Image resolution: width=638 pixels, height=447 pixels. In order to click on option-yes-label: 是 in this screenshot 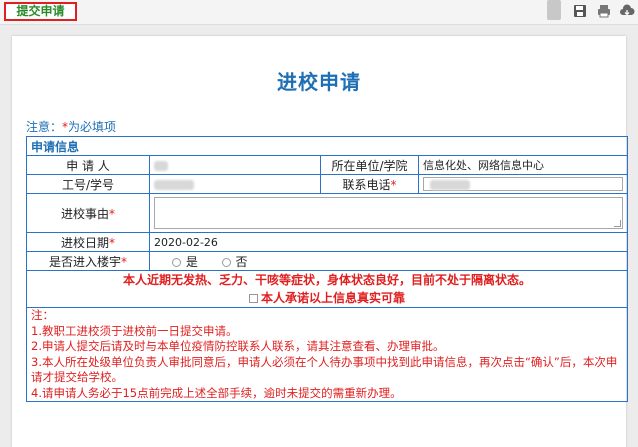, I will do `click(191, 261)`.